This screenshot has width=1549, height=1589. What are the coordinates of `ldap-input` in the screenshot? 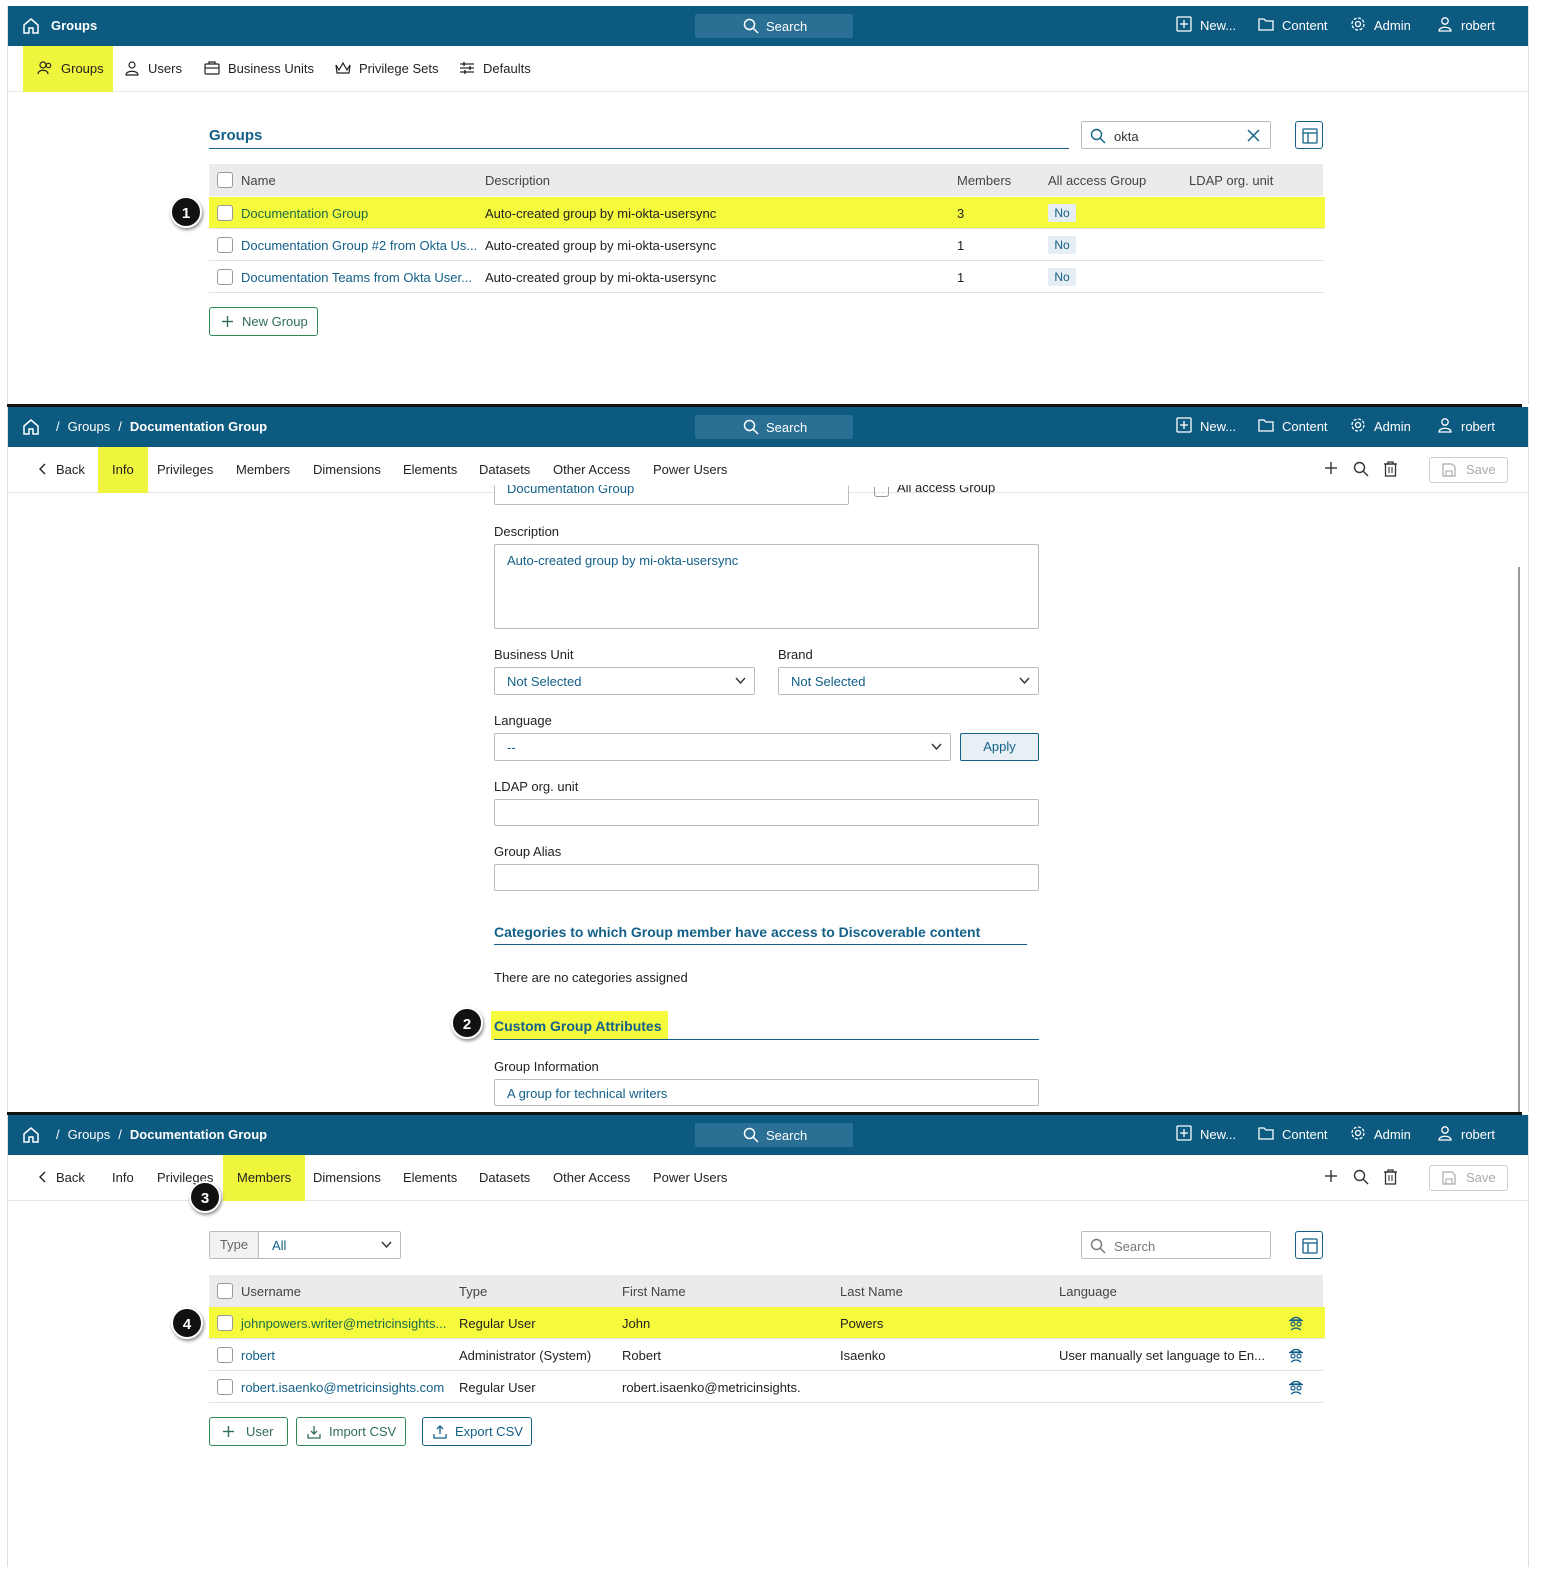 It's located at (766, 812).